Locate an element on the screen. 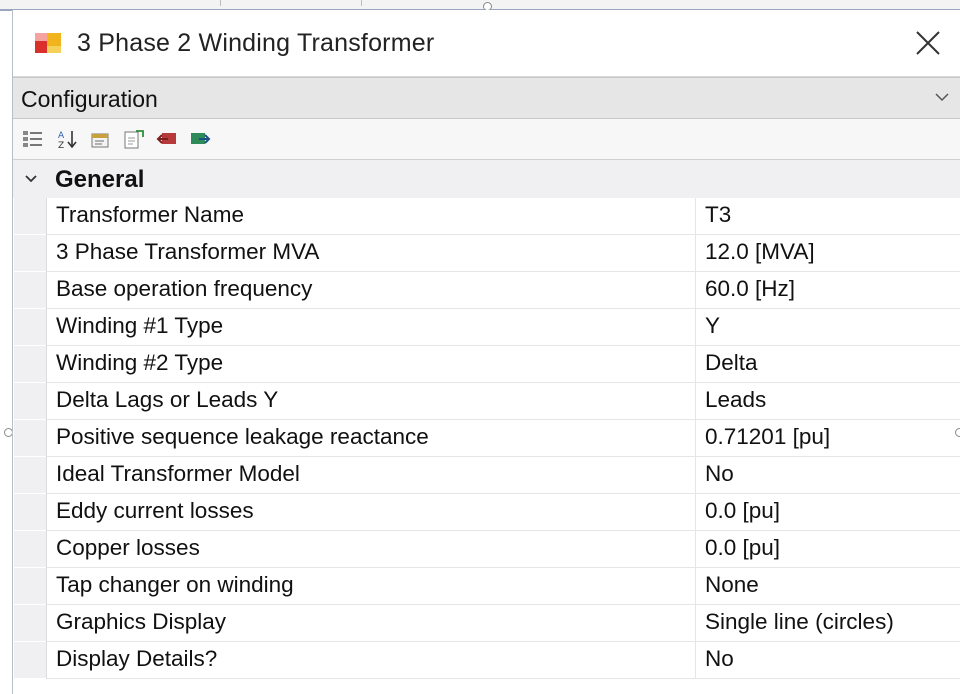 The width and height of the screenshot is (960, 694). property-toolbar: A Z is located at coordinates (486, 139).